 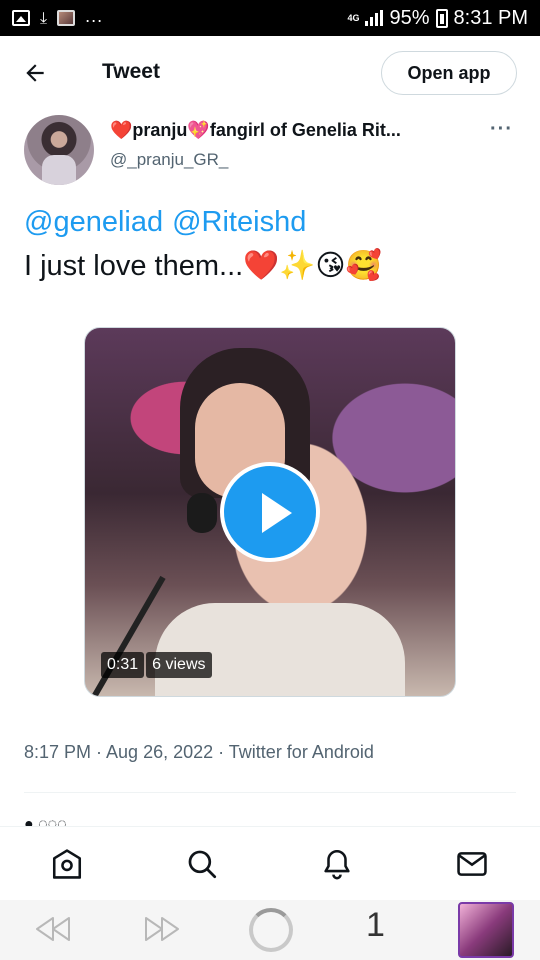 I want to click on forward-nav-icon, so click(x=162, y=929).